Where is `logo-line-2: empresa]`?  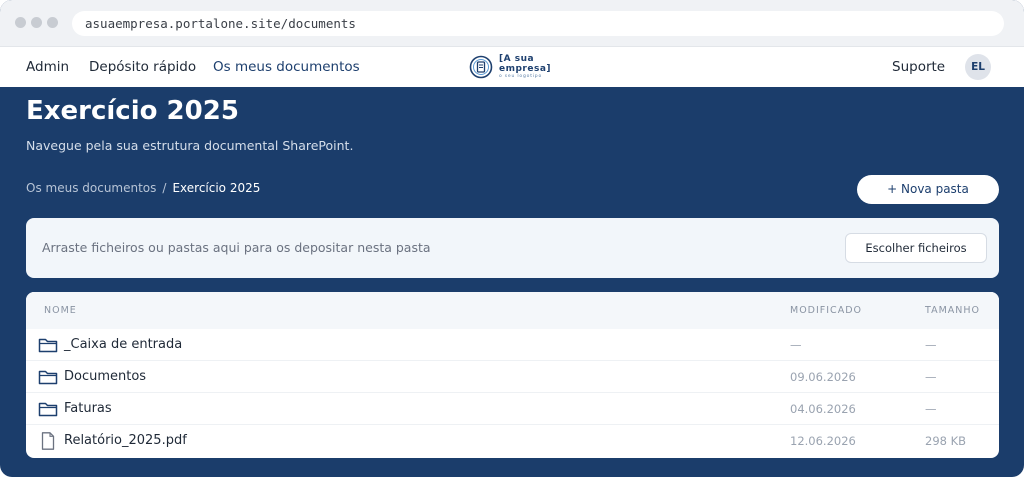 logo-line-2: empresa] is located at coordinates (525, 69).